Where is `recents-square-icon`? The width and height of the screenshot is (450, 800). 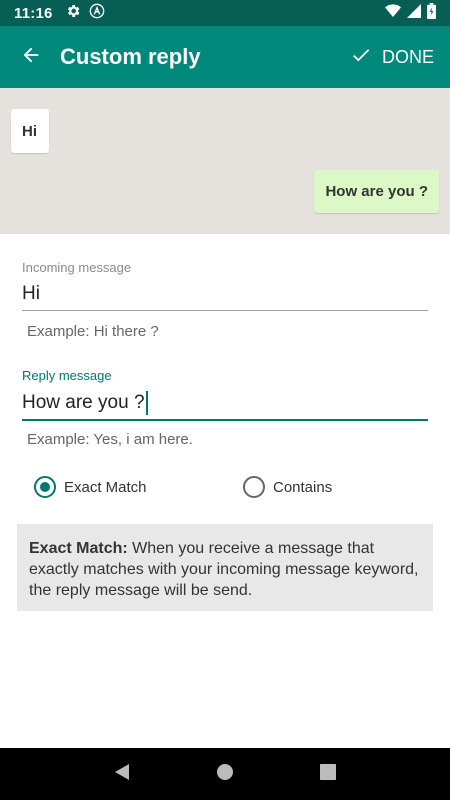 recents-square-icon is located at coordinates (328, 774).